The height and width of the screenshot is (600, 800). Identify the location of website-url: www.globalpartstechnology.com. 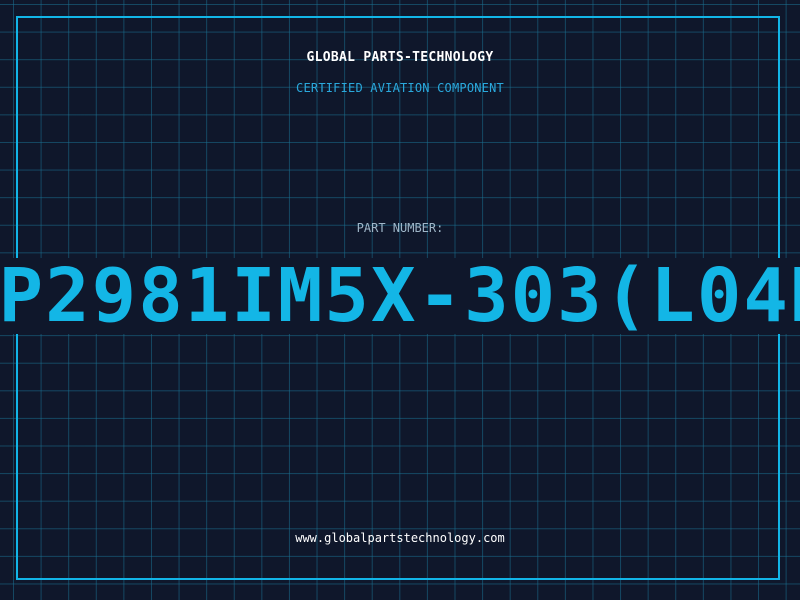
(400, 538).